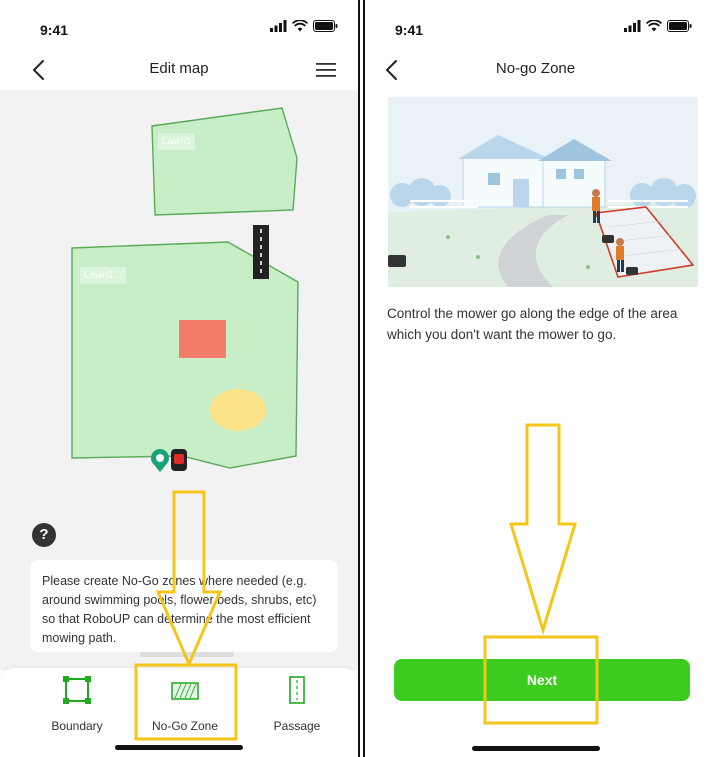  What do you see at coordinates (202, 339) in the screenshot?
I see `no-go-zone-square` at bounding box center [202, 339].